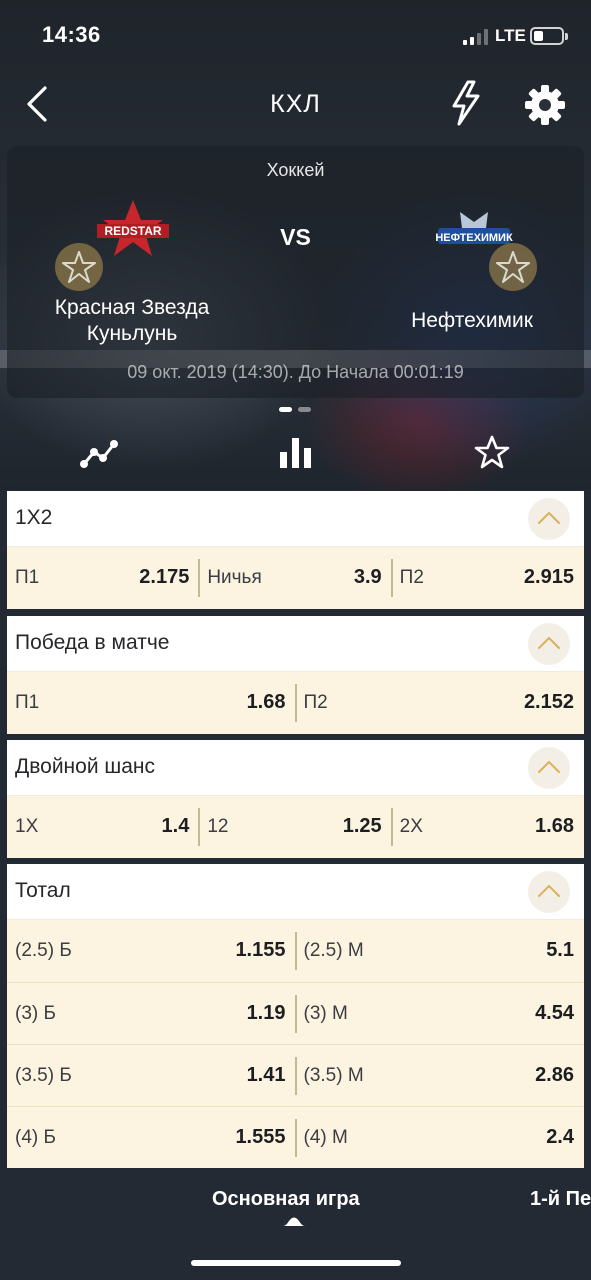 The image size is (591, 1280). I want to click on trend-chart-button, so click(99, 453).